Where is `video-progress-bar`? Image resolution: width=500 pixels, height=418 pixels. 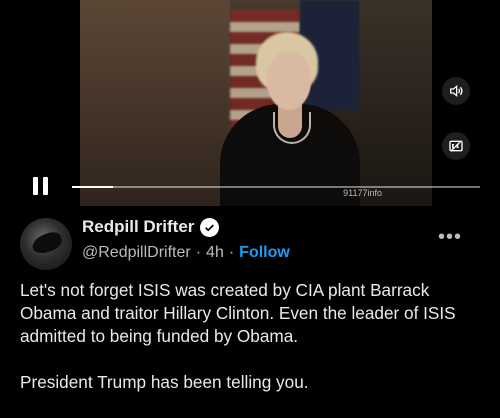 video-progress-bar is located at coordinates (276, 187).